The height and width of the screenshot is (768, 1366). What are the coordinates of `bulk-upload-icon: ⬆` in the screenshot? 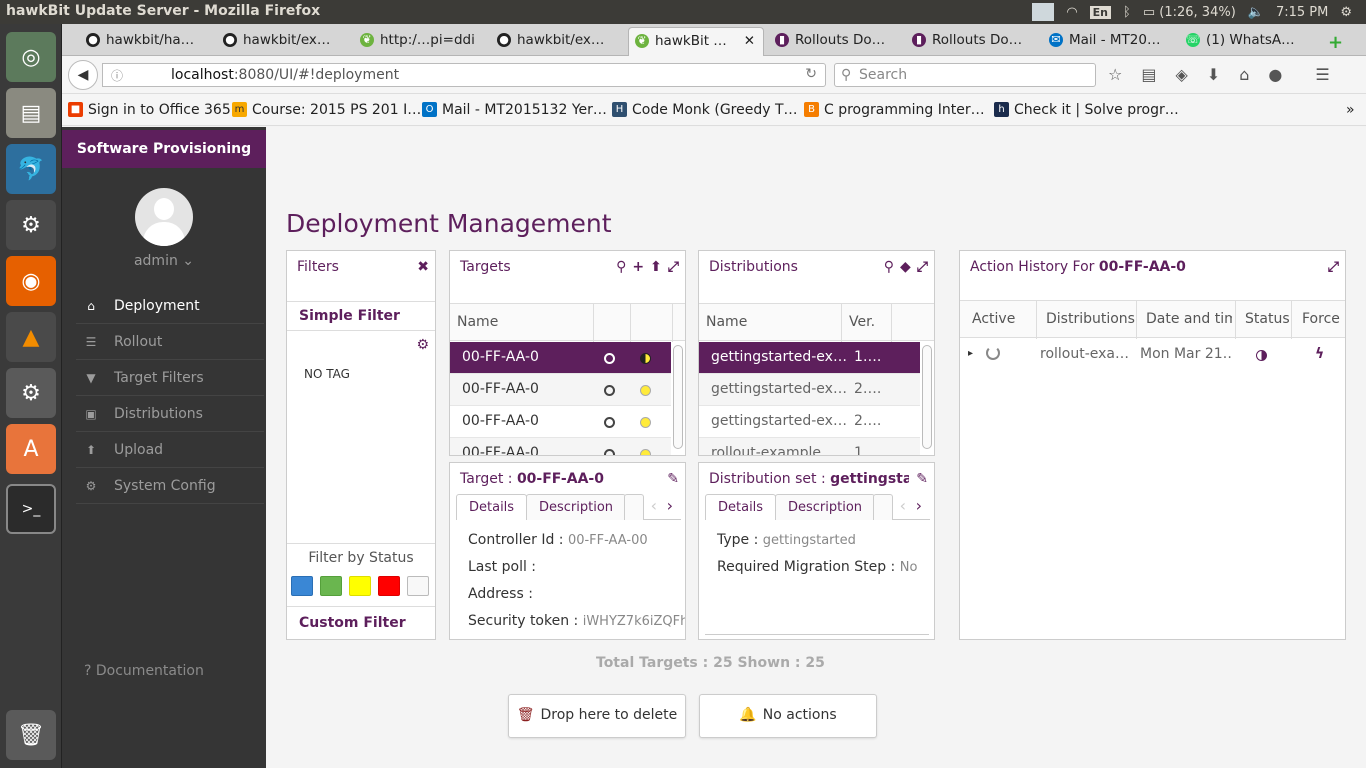 It's located at (656, 267).